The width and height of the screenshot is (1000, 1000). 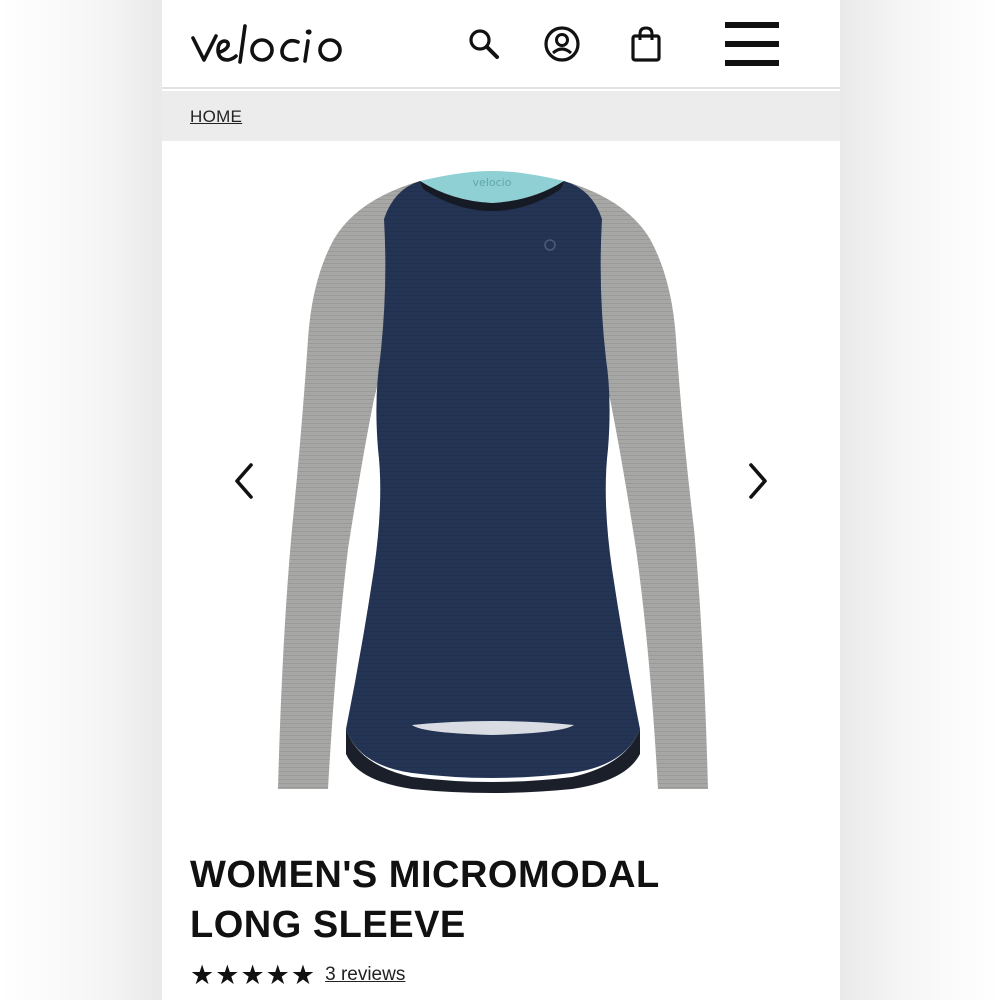 I want to click on menu-icon, so click(x=752, y=44).